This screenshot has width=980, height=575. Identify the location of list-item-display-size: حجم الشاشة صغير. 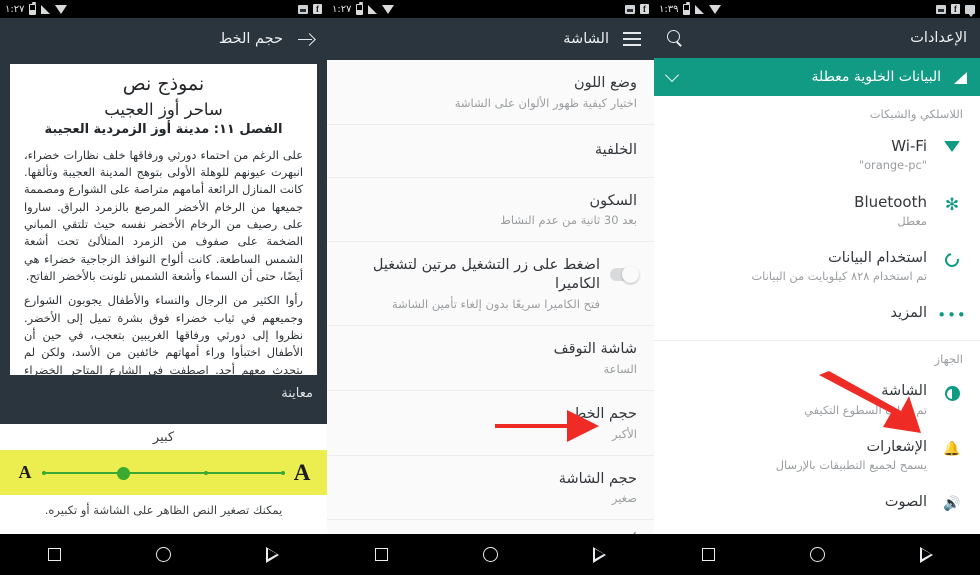
(490, 488).